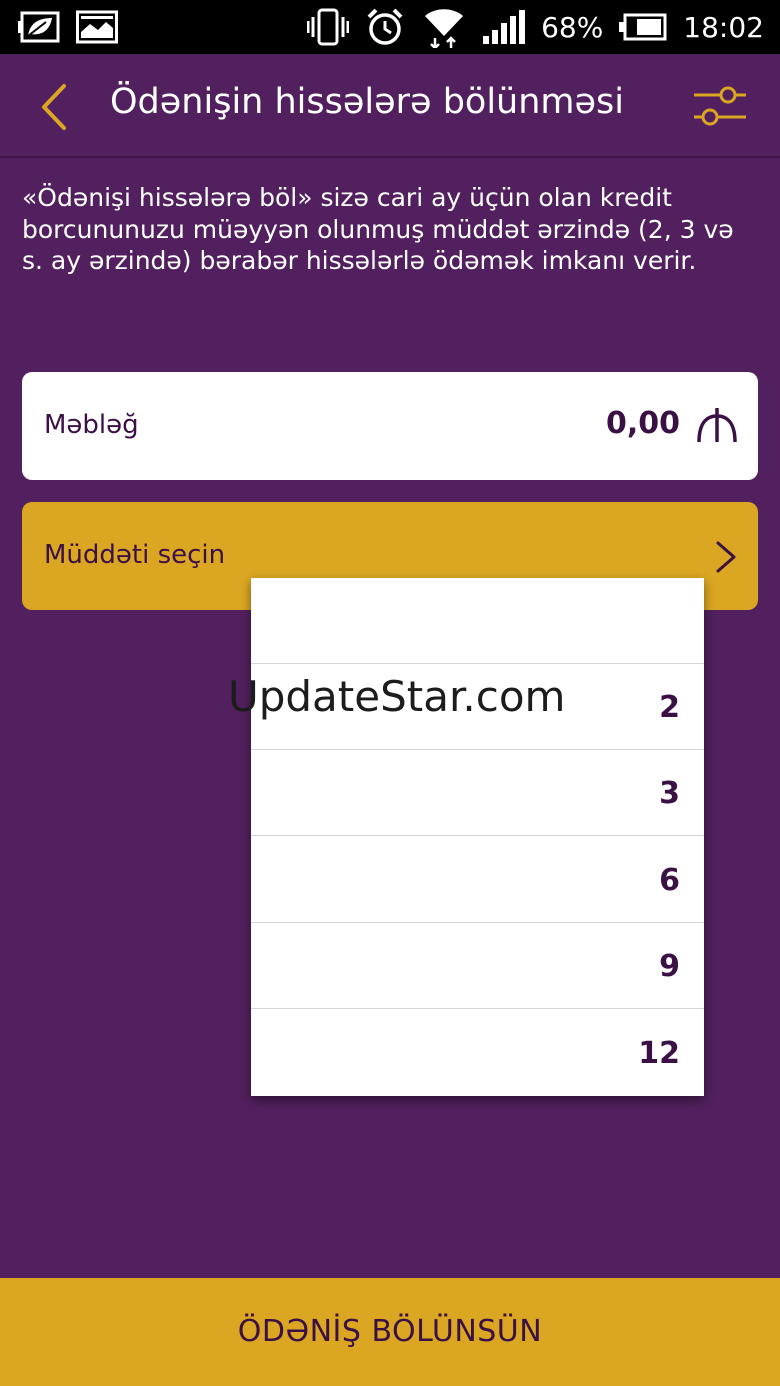 The height and width of the screenshot is (1386, 780). I want to click on option-value: 6, so click(669, 880).